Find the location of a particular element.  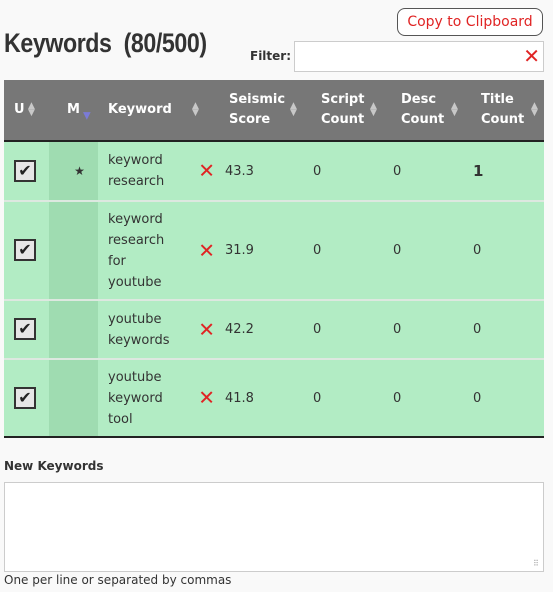

keyword-text: youtube keywords is located at coordinates (139, 329).